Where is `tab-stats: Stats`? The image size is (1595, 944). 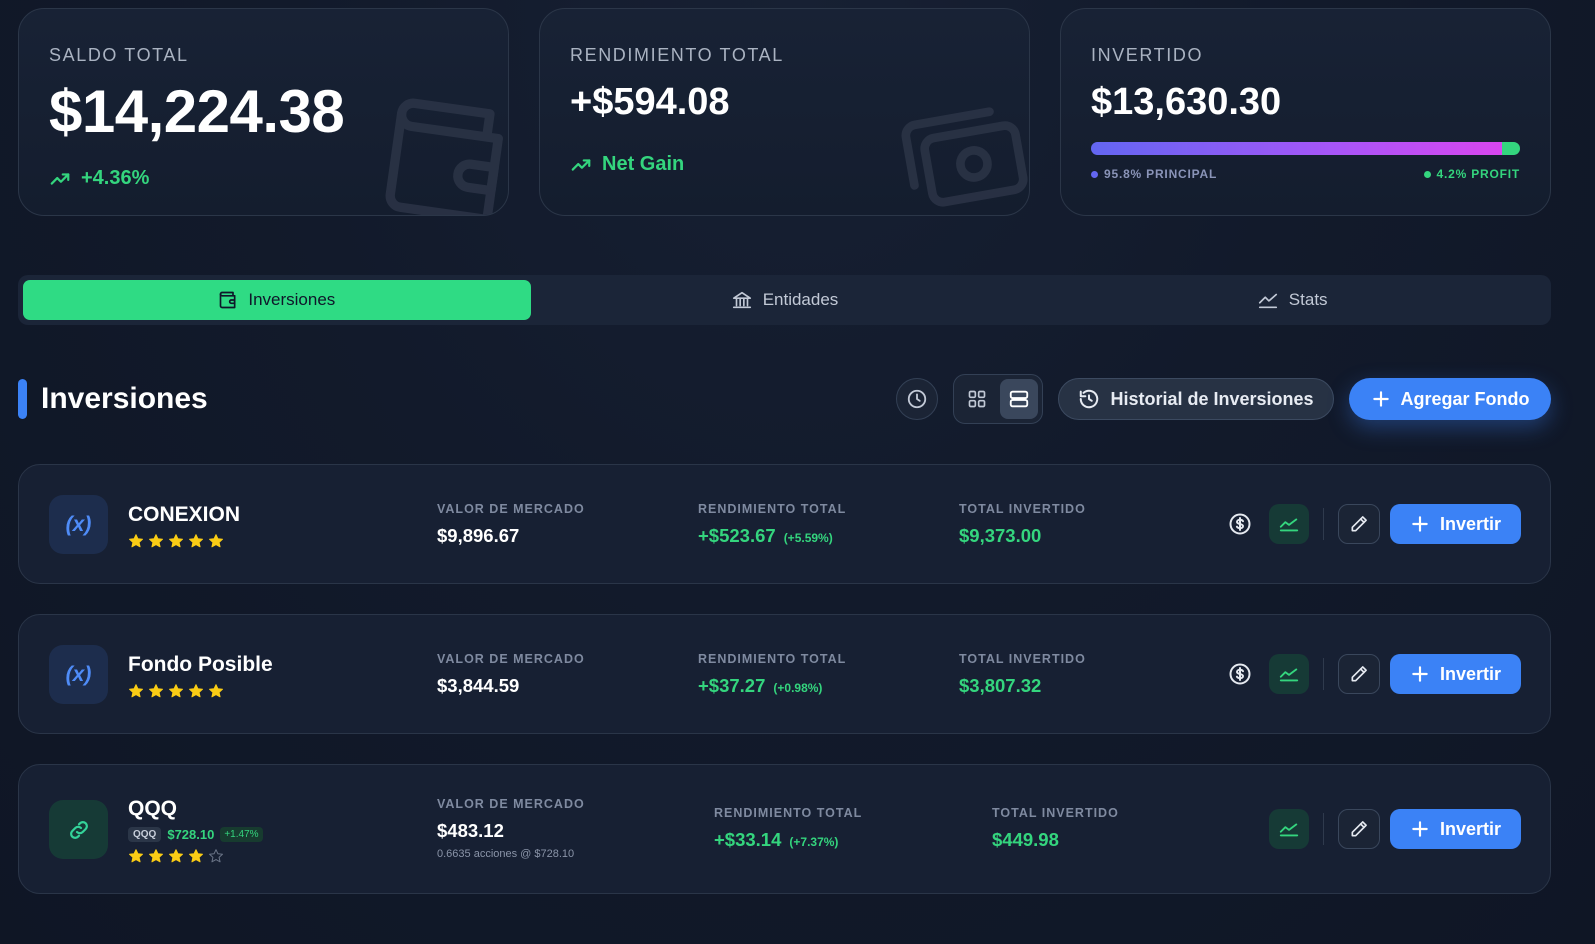 tab-stats: Stats is located at coordinates (1292, 300).